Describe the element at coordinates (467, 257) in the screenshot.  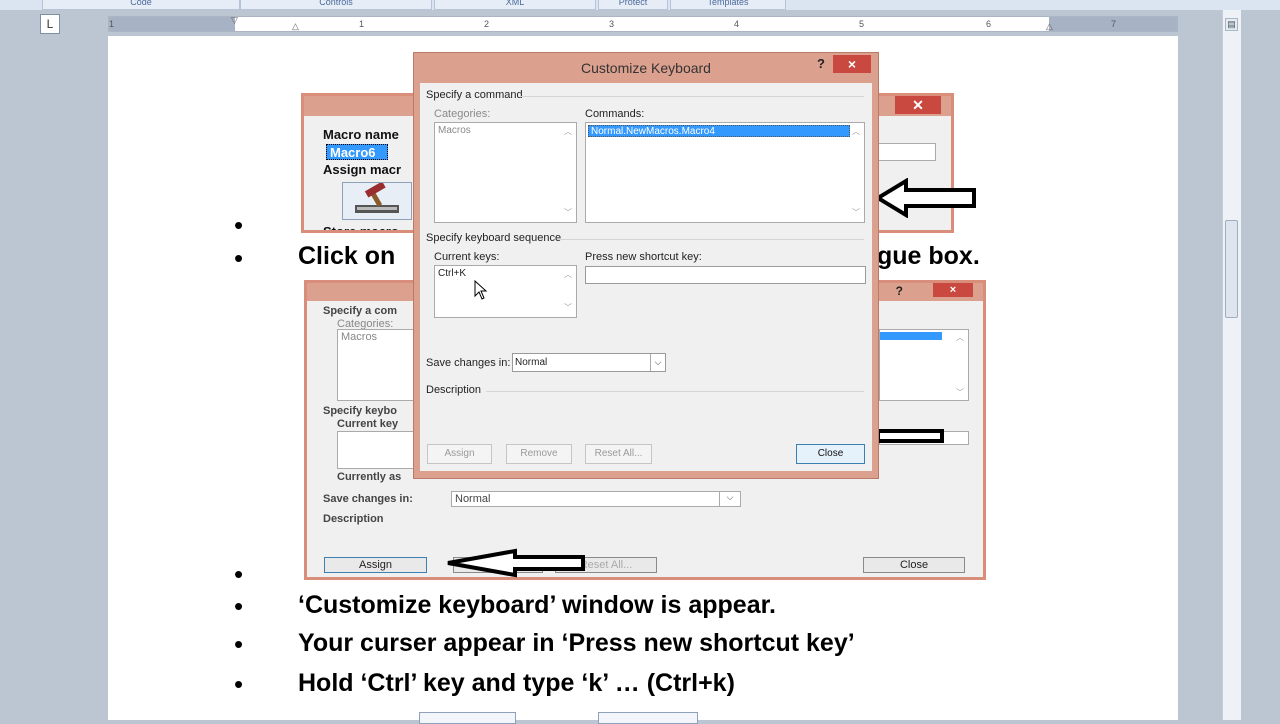
I see `current-keys-label: Current keys:` at that location.